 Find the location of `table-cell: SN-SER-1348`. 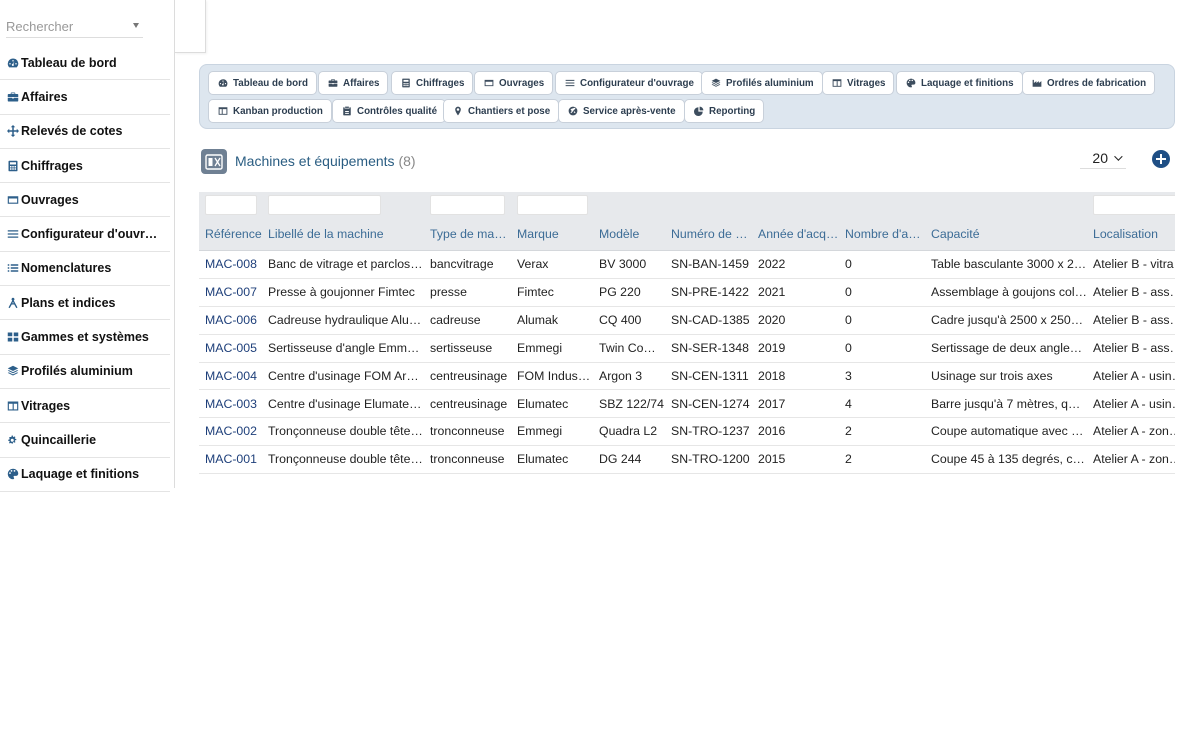

table-cell: SN-SER-1348 is located at coordinates (710, 347).